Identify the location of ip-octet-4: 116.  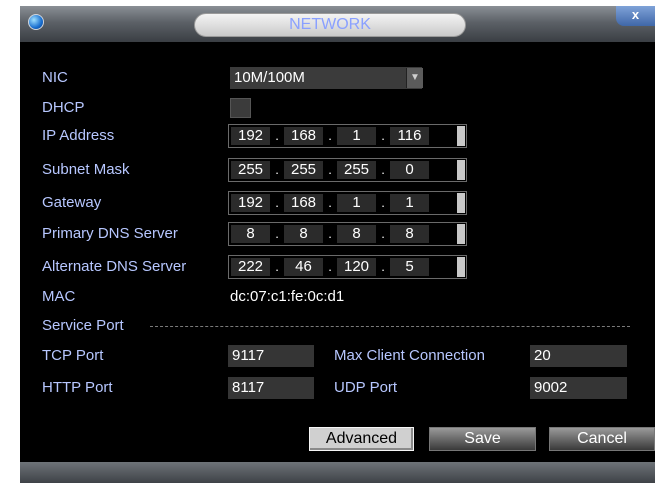
(409, 136).